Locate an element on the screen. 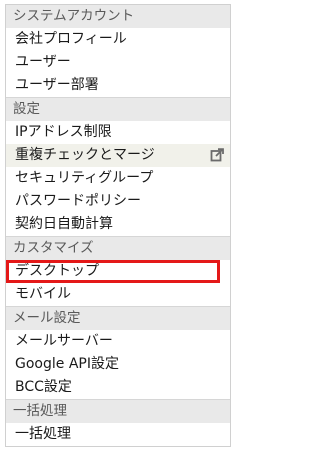  section-header-customize: カスタマイズ is located at coordinates (118, 248).